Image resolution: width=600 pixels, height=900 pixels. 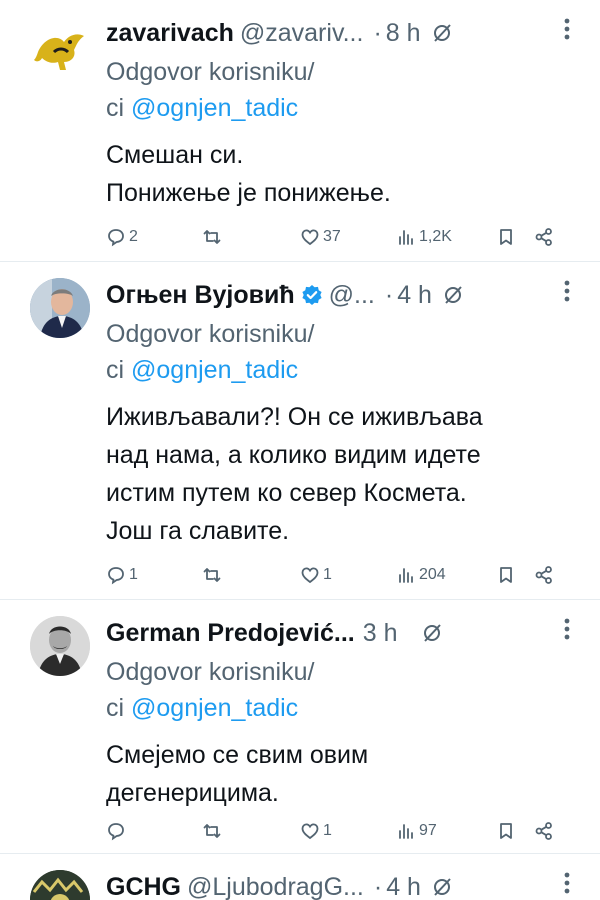 What do you see at coordinates (294, 417) in the screenshot?
I see `tweet-line: Иживљавали?! Он се иживљава` at bounding box center [294, 417].